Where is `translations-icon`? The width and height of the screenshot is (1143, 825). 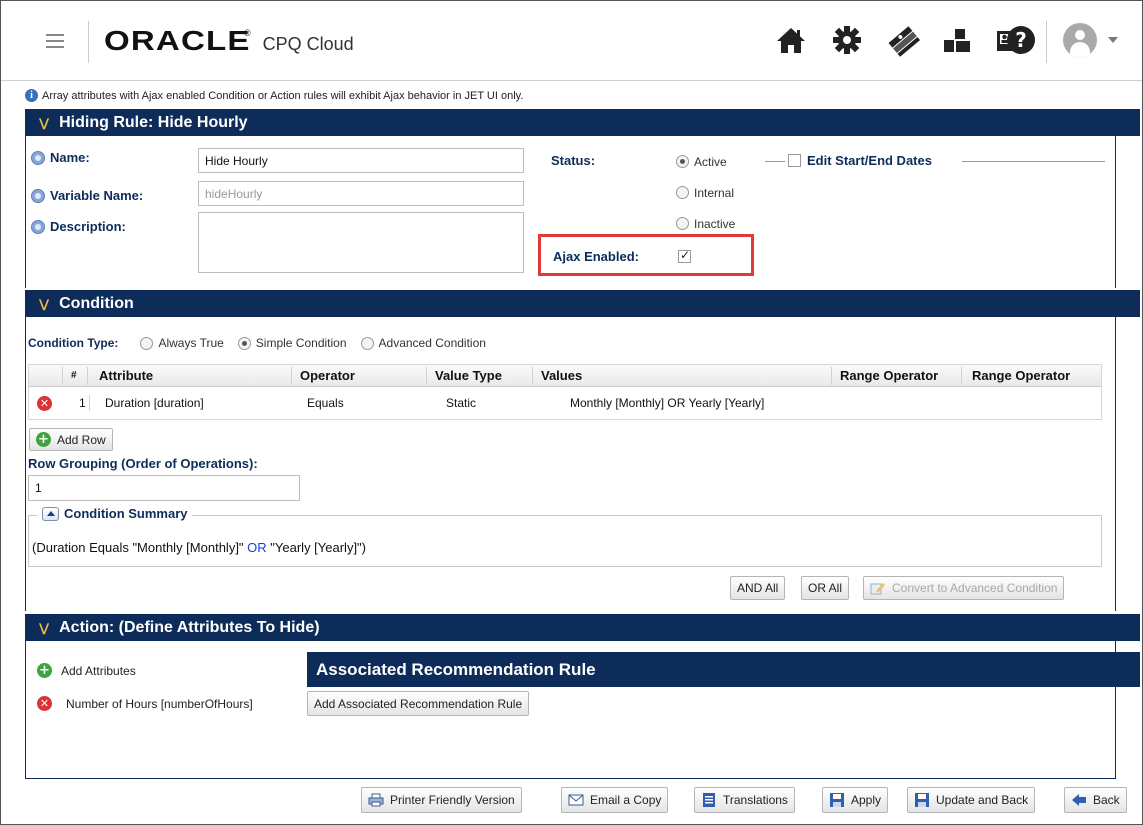
translations-icon is located at coordinates (709, 800).